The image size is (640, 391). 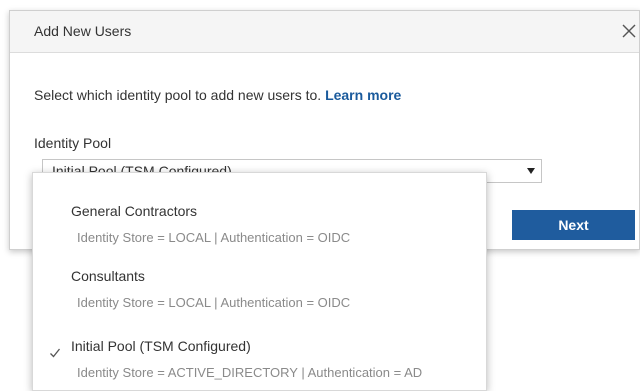 What do you see at coordinates (531, 171) in the screenshot?
I see `chevron-down-icon` at bounding box center [531, 171].